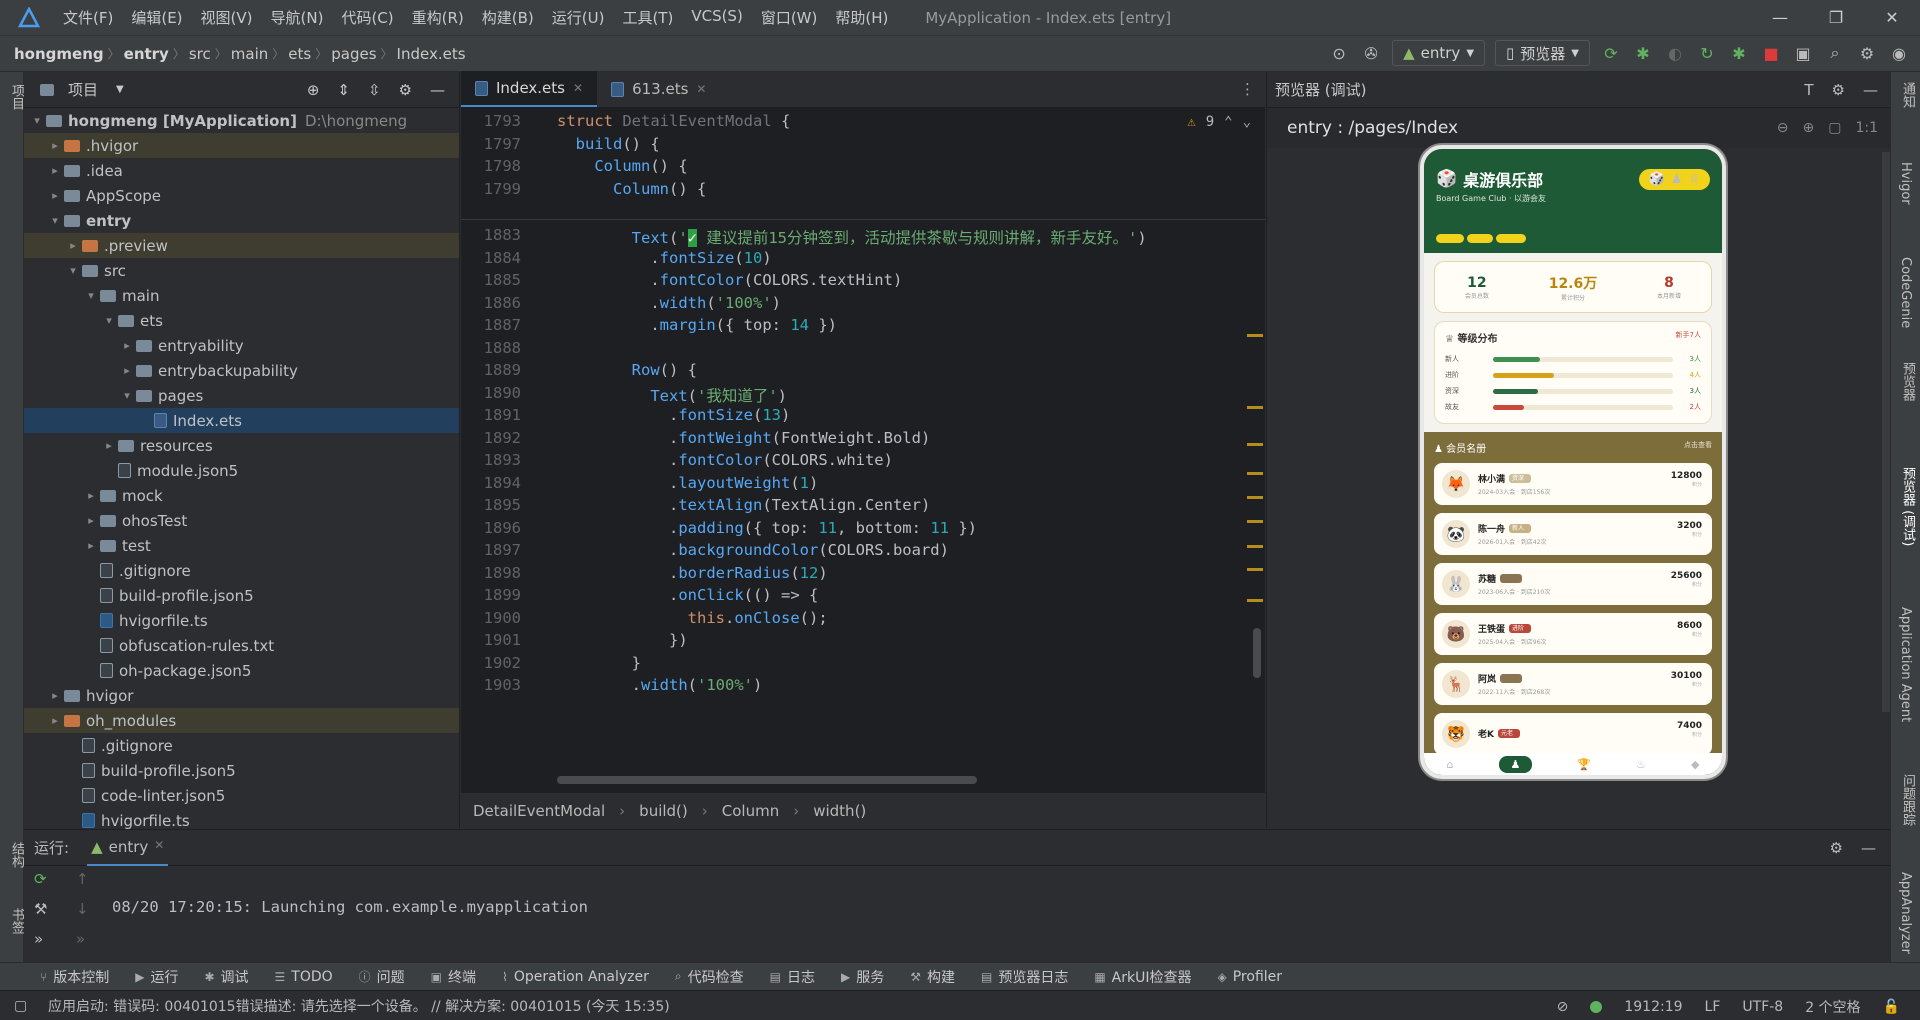 Image resolution: width=1920 pixels, height=1020 pixels. I want to click on menu-item: 导航(N), so click(297, 17).